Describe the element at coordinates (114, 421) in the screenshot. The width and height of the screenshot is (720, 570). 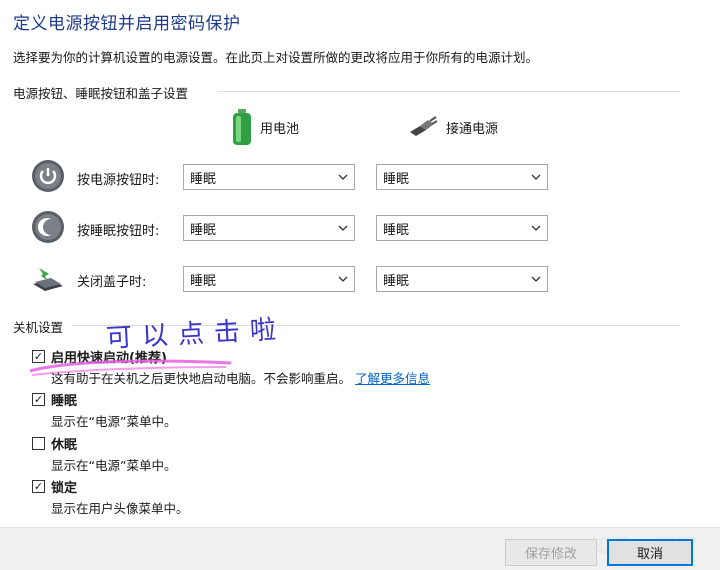
I see `sleep-description: 显示在“电源”菜单中。` at that location.